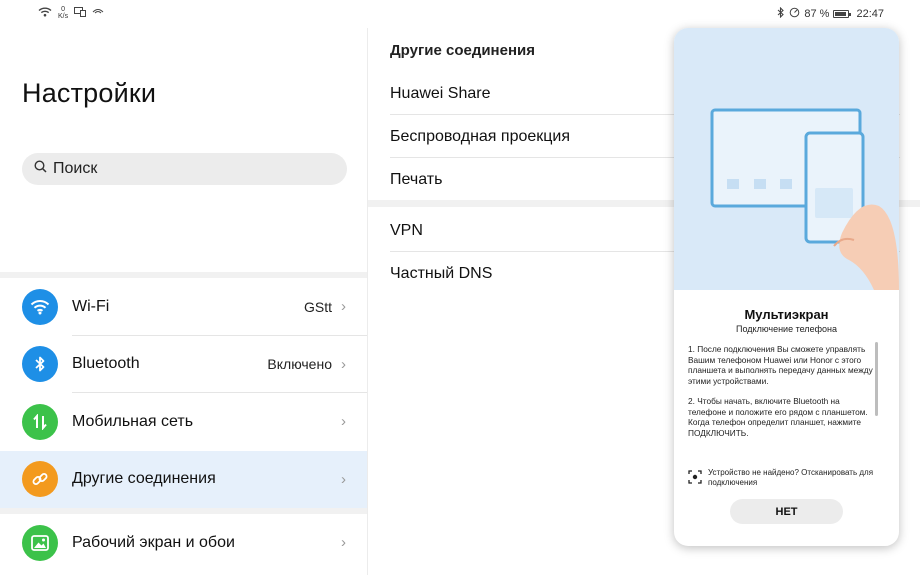 This screenshot has width=920, height=575. What do you see at coordinates (406, 230) in the screenshot?
I see `list-item-label: VPN` at bounding box center [406, 230].